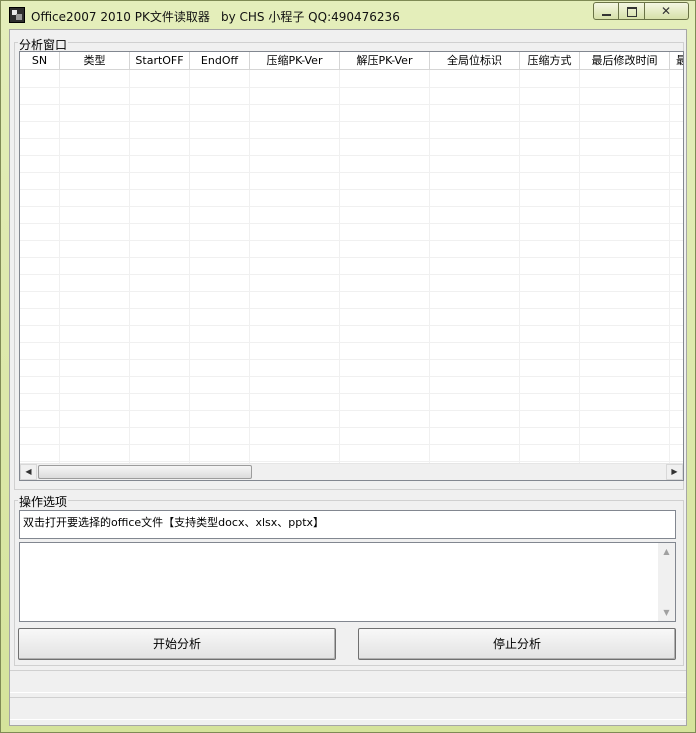 The width and height of the screenshot is (696, 733). I want to click on stop-analysis-button: 停止分析, so click(517, 644).